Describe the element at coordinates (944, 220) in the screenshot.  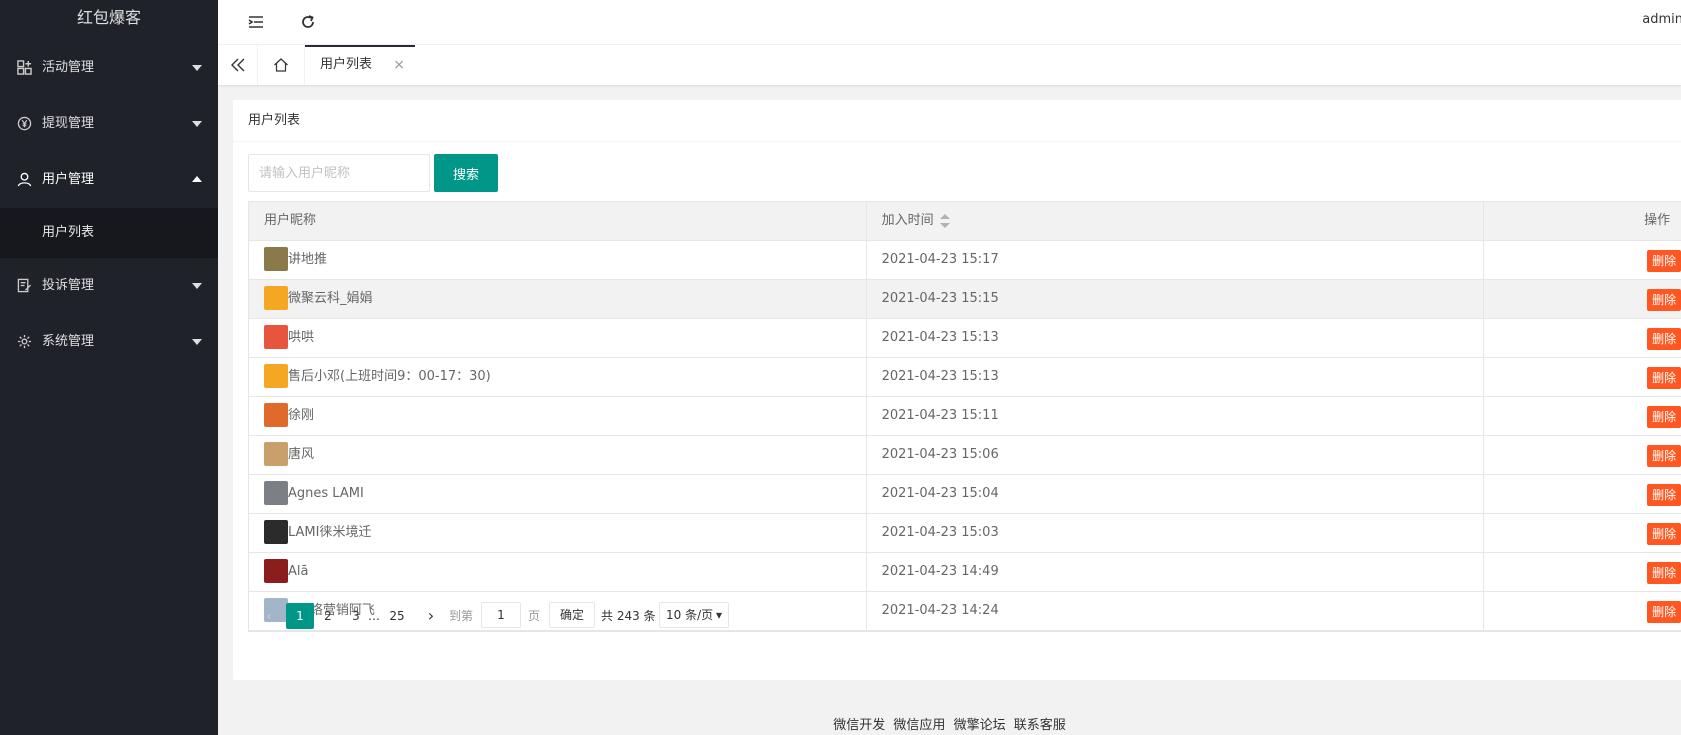
I see `sort-icon` at that location.